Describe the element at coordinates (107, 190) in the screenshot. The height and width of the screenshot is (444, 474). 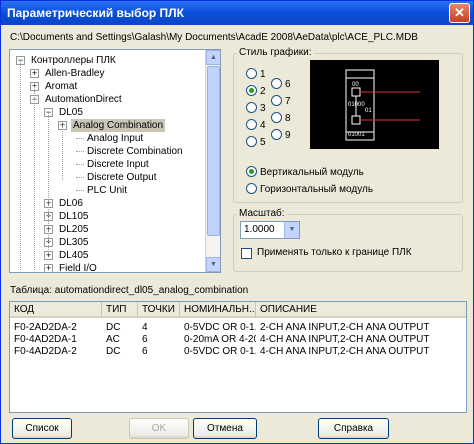
I see `tree-node-label: PLC Unit` at that location.